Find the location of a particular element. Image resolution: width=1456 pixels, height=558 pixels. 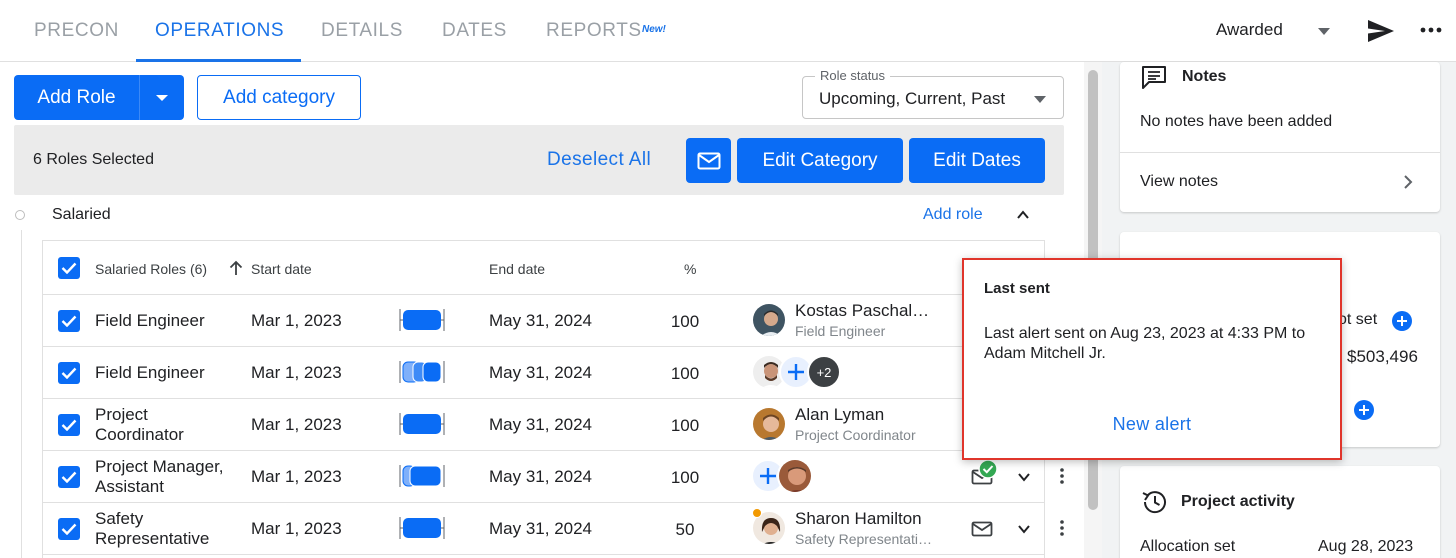

header-percent: % is located at coordinates (690, 269).